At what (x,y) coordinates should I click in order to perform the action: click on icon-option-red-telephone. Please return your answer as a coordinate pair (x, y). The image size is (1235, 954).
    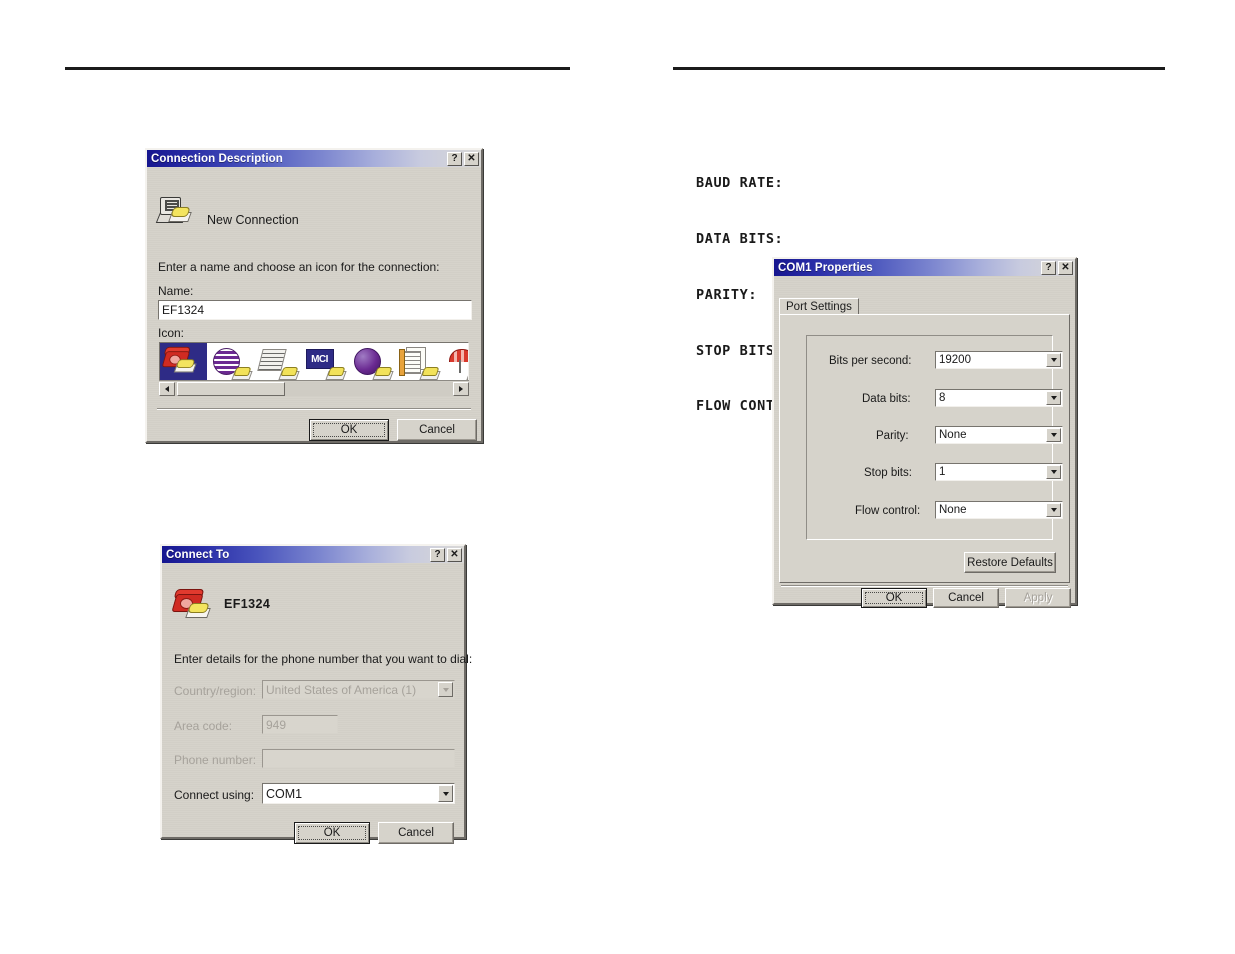
    Looking at the image, I should click on (183, 363).